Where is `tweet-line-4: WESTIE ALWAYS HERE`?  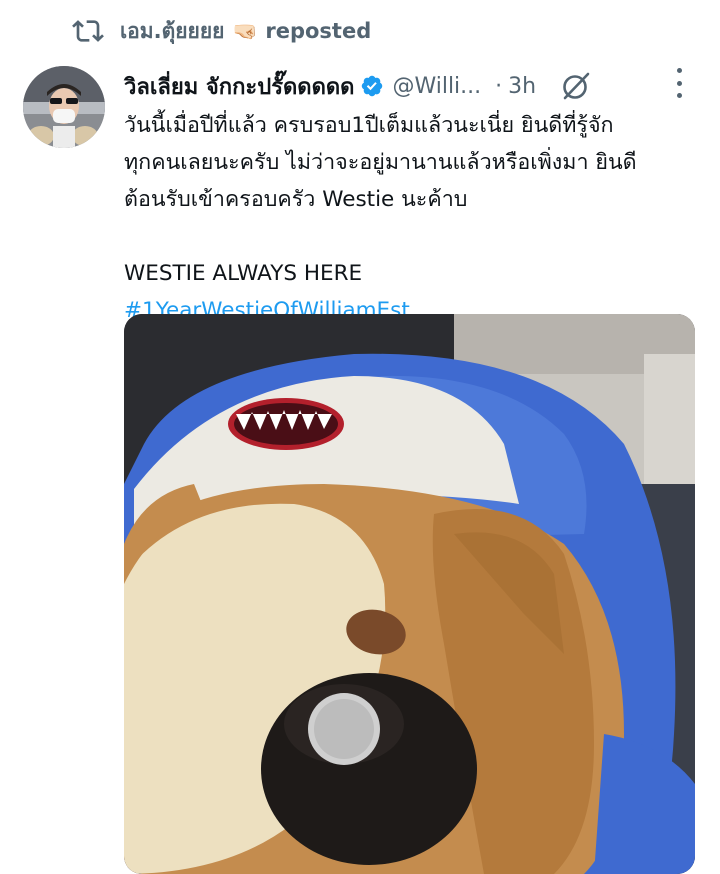 tweet-line-4: WESTIE ALWAYS HERE is located at coordinates (243, 273).